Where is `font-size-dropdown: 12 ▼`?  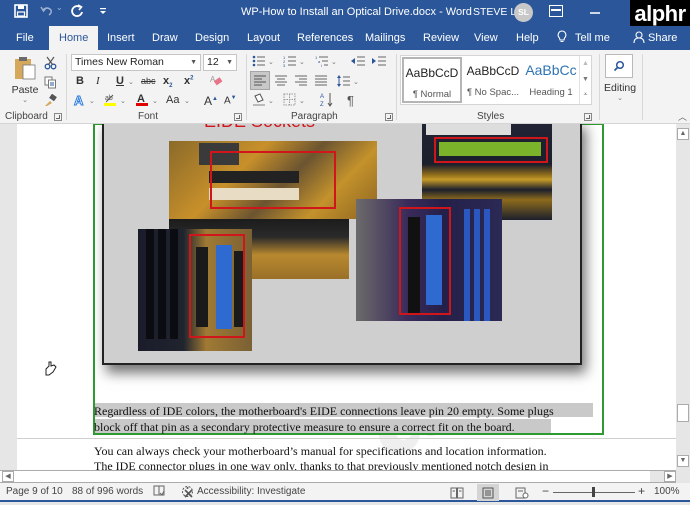 font-size-dropdown: 12 ▼ is located at coordinates (220, 62).